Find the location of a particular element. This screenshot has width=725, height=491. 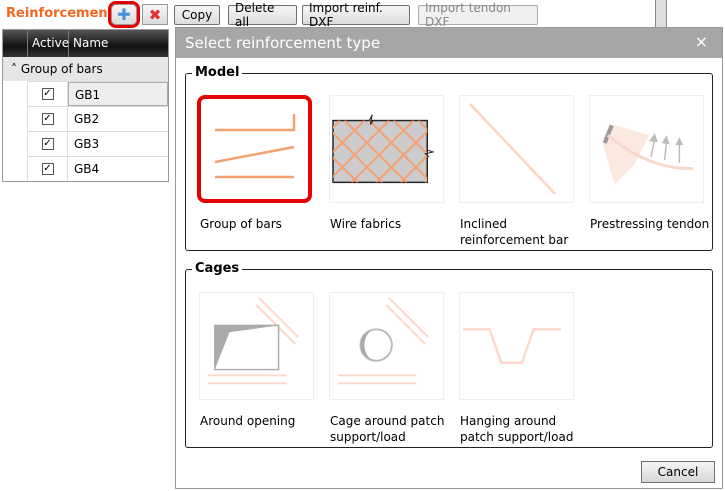

prestressing-tendon-tile is located at coordinates (646, 149).